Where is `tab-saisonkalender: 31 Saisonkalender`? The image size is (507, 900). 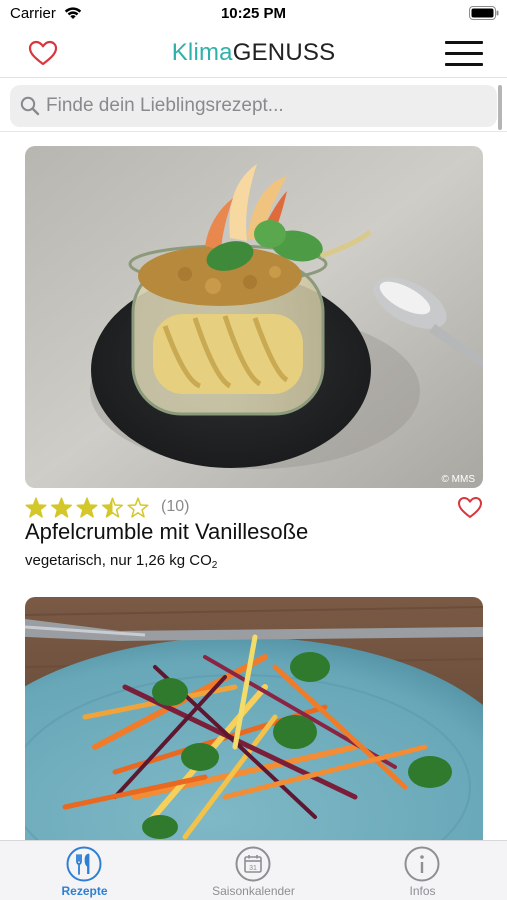 tab-saisonkalender: 31 Saisonkalender is located at coordinates (253, 870).